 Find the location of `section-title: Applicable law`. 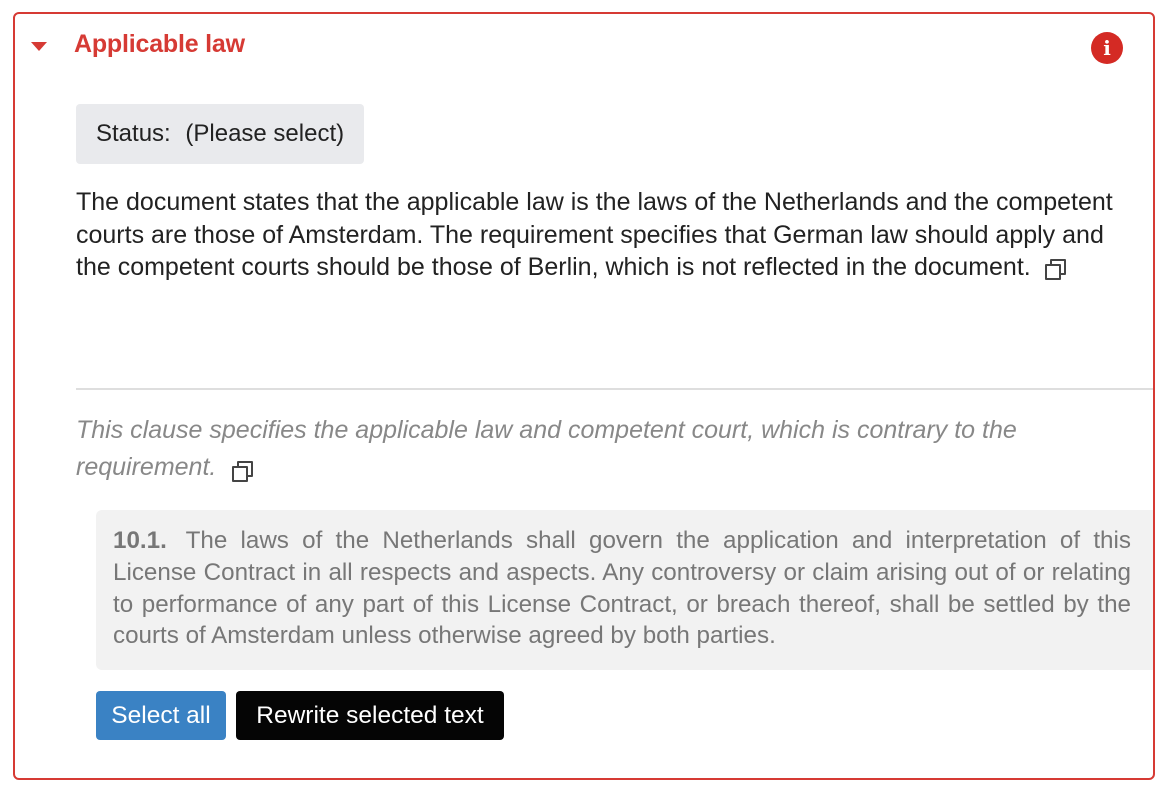

section-title: Applicable law is located at coordinates (159, 44).